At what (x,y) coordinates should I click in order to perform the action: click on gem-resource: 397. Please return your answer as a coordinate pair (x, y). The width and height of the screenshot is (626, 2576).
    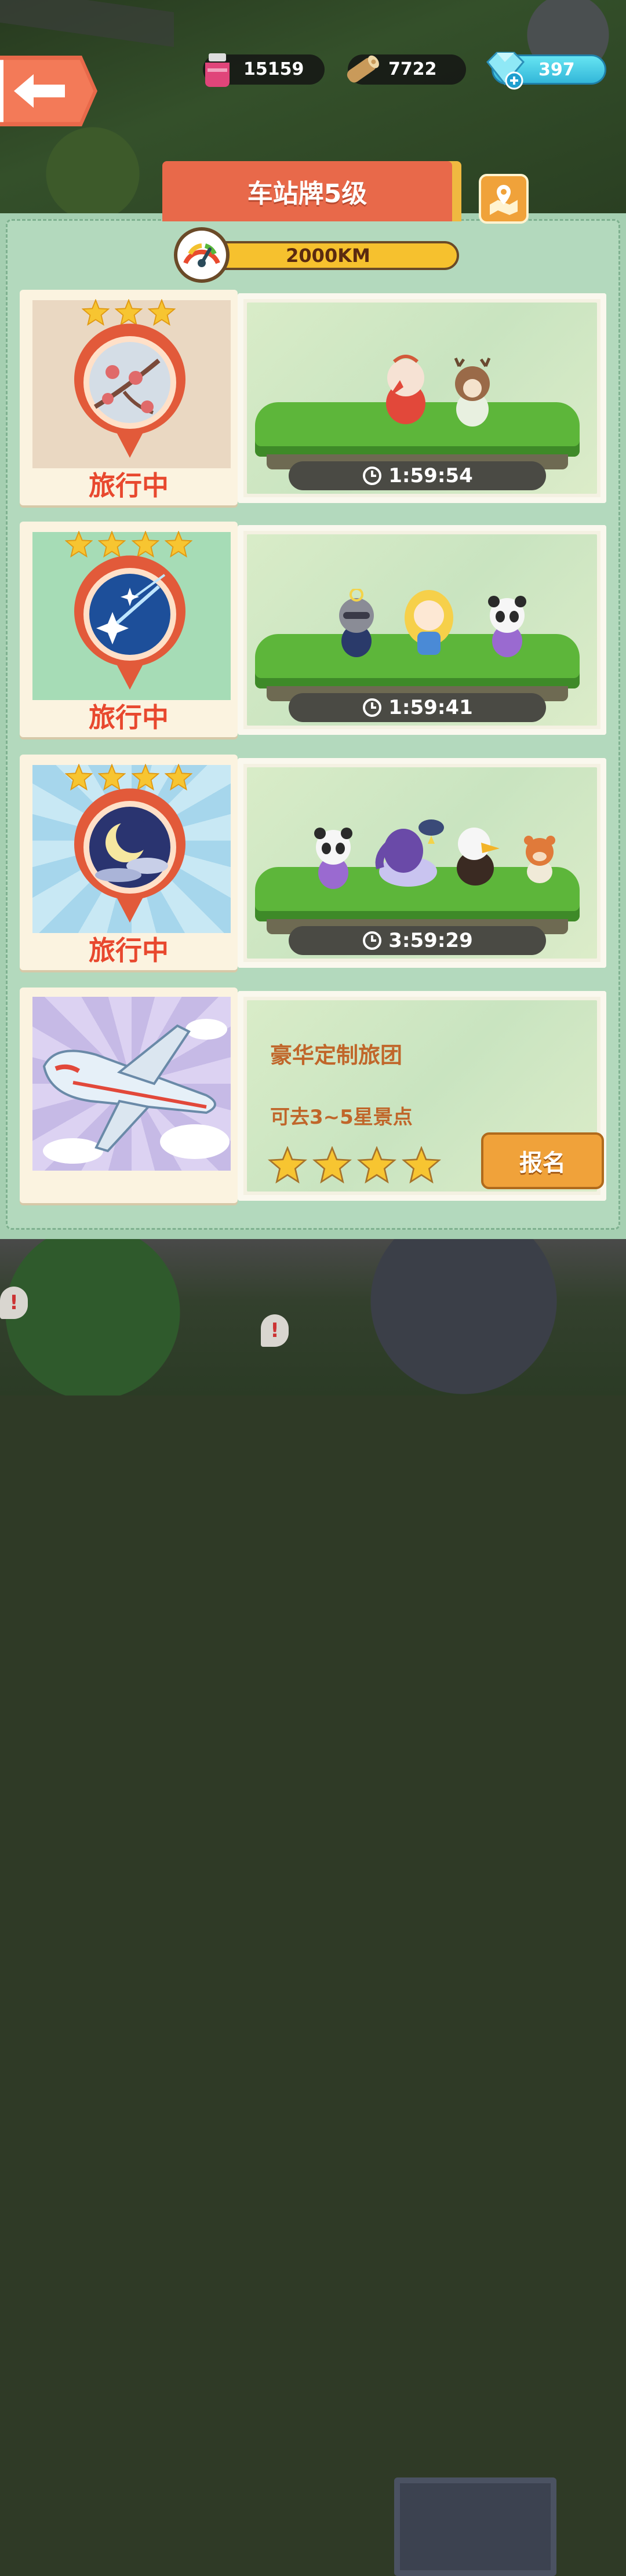
    Looking at the image, I should click on (546, 71).